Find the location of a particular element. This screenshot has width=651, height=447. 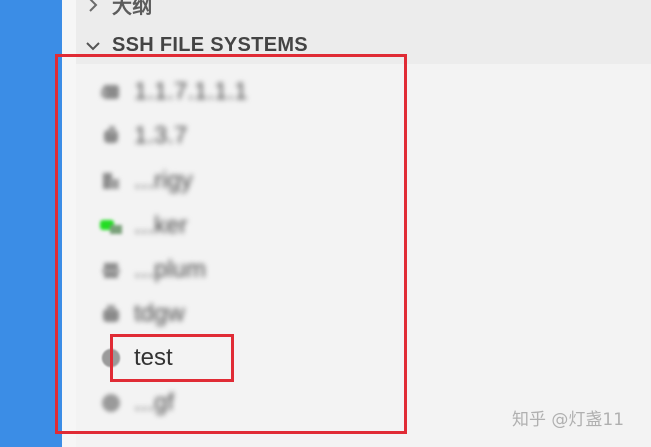

host-item: 1.1.7.1.1.1 is located at coordinates (173, 92).